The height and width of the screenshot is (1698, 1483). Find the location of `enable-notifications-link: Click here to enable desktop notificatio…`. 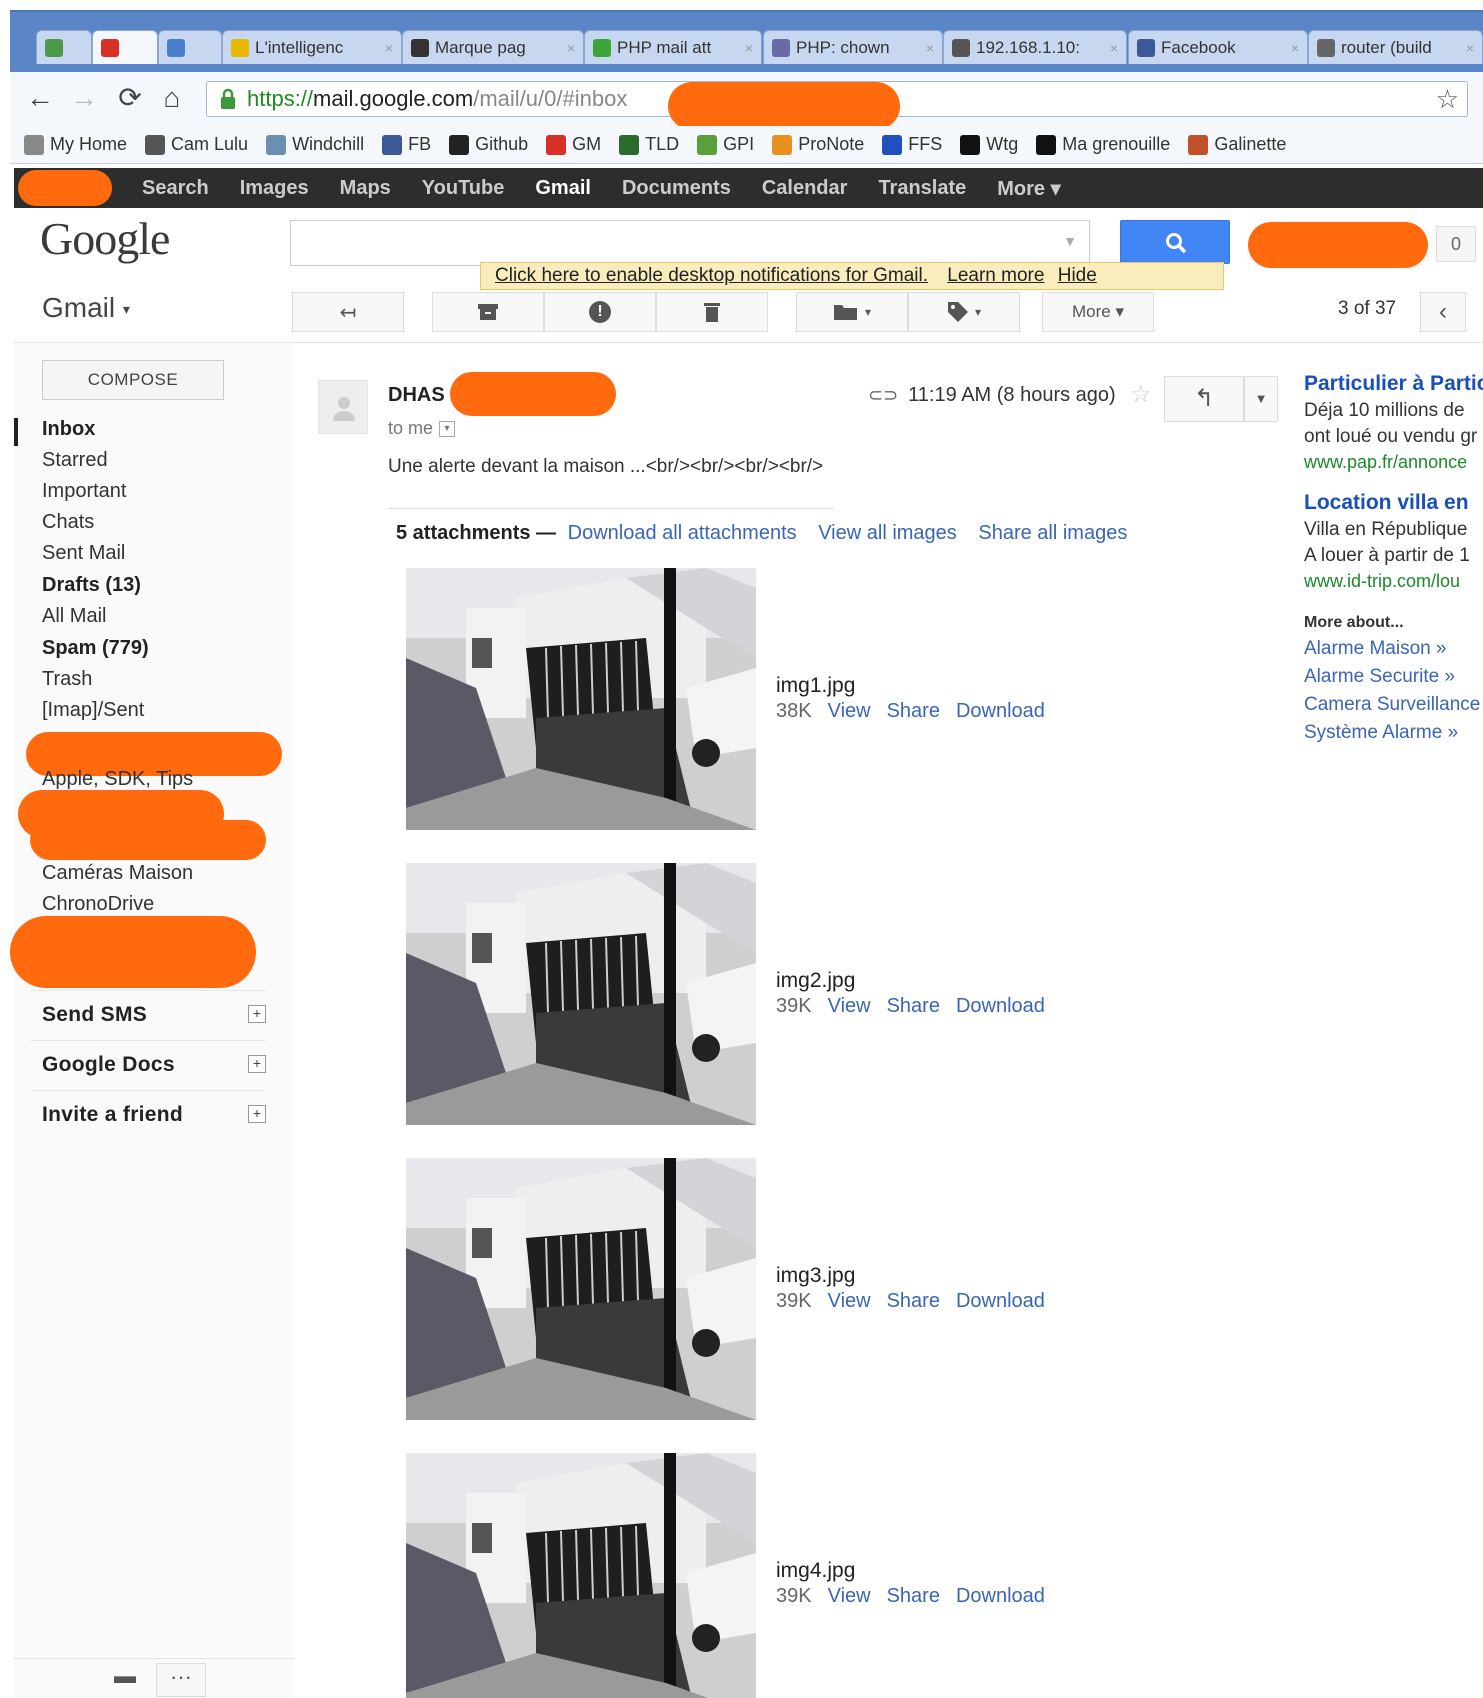

enable-notifications-link: Click here to enable desktop notificatio… is located at coordinates (711, 275).